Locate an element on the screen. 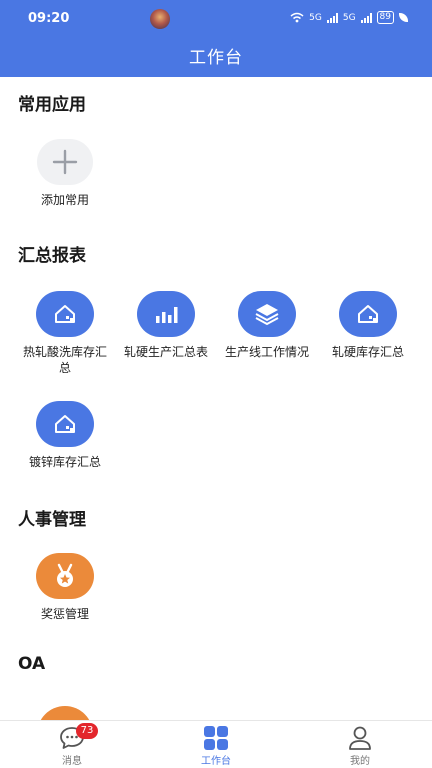 The image size is (432, 768). plus-icon is located at coordinates (65, 162).